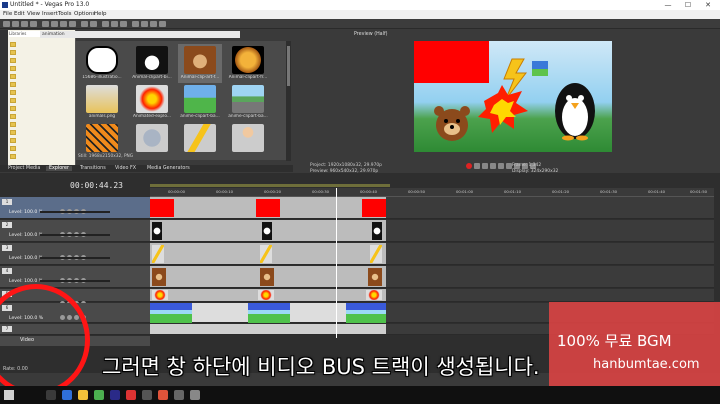 The width and height of the screenshot is (720, 404). I want to click on track-header: 3 Level: 100.0 %, so click(75, 254).